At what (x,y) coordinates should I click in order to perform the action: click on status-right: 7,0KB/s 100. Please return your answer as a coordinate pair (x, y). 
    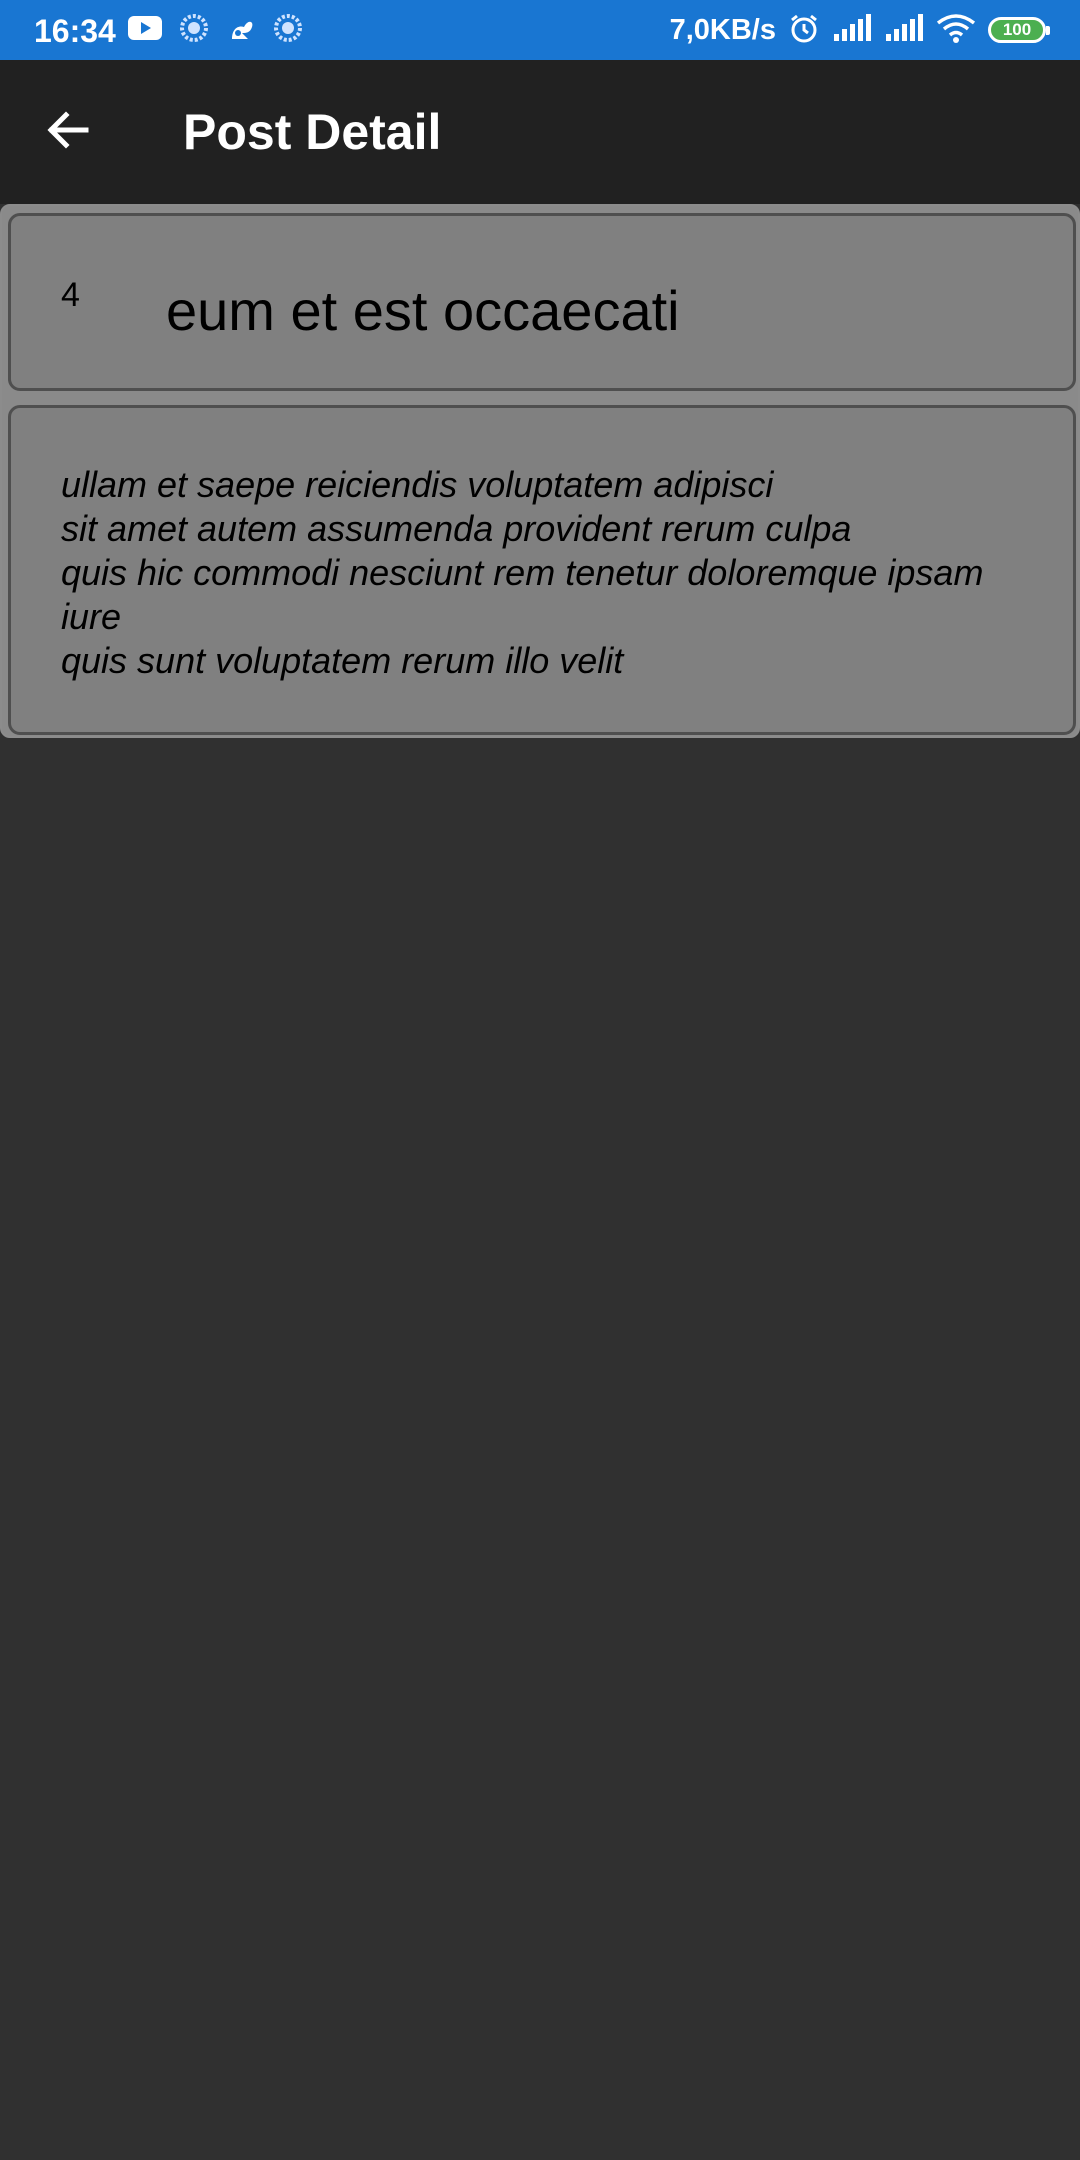
    Looking at the image, I should click on (859, 30).